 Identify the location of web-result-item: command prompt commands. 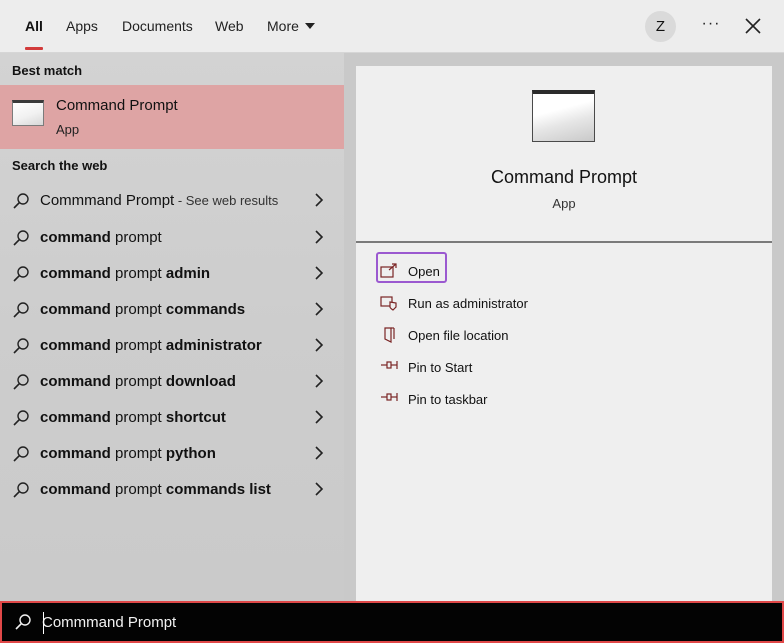
(172, 309).